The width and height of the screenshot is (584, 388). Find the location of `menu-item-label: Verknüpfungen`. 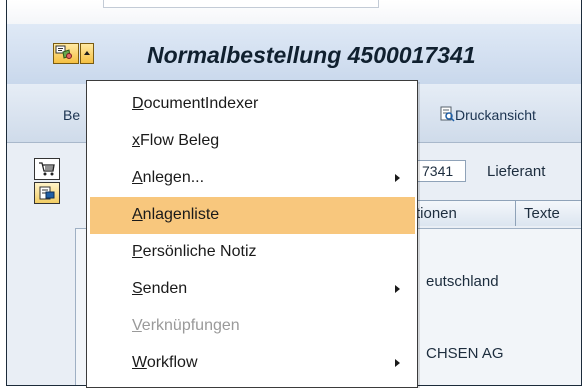

menu-item-label: Verknüpfungen is located at coordinates (186, 325).